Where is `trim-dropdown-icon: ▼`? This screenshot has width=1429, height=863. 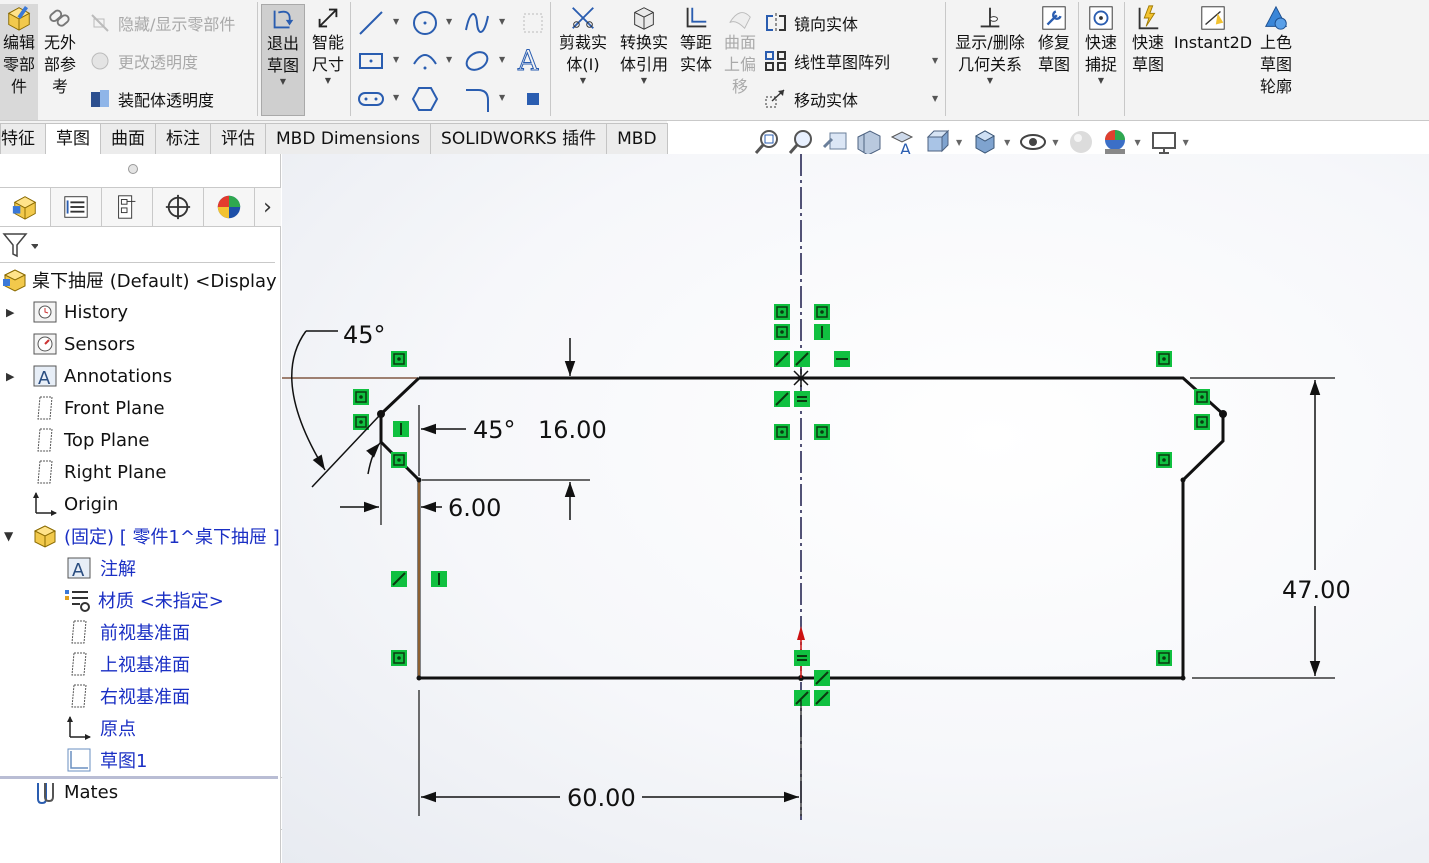 trim-dropdown-icon: ▼ is located at coordinates (583, 81).